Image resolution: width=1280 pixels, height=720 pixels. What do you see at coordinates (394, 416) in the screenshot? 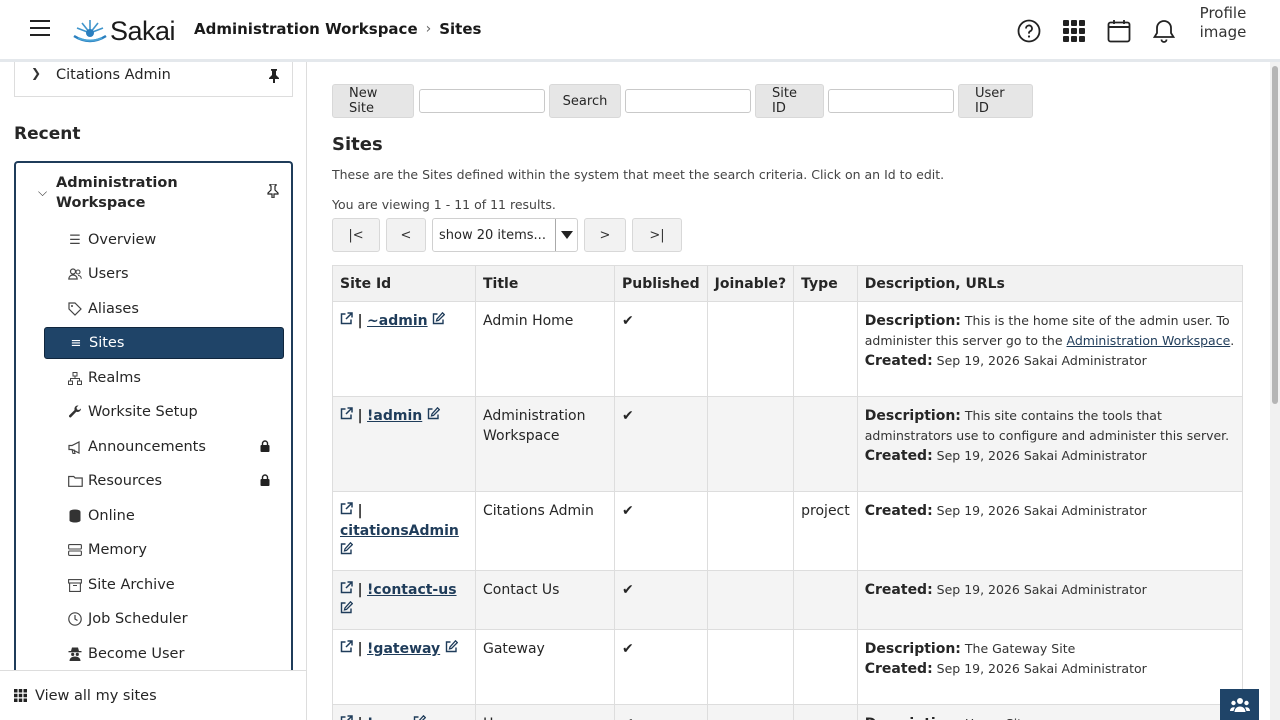
I see `site-id-link: !admin` at bounding box center [394, 416].